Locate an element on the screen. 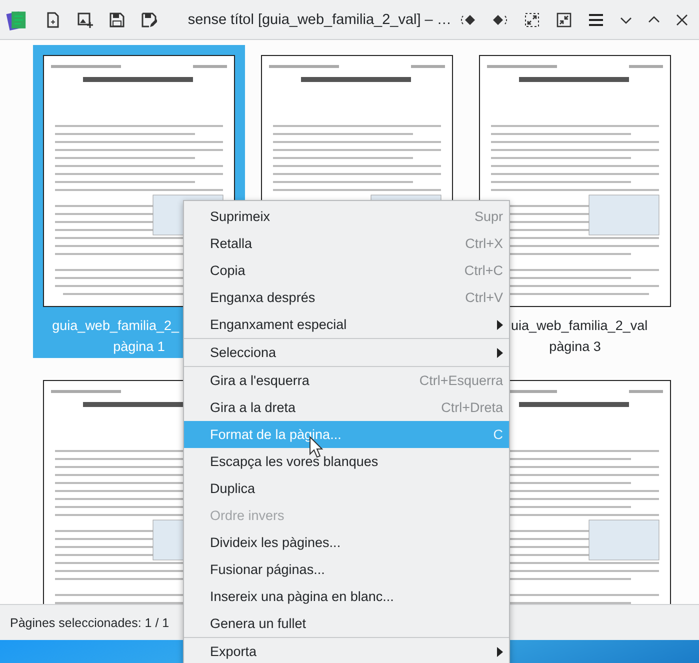  page-label: pàgina 1 is located at coordinates (138, 347).